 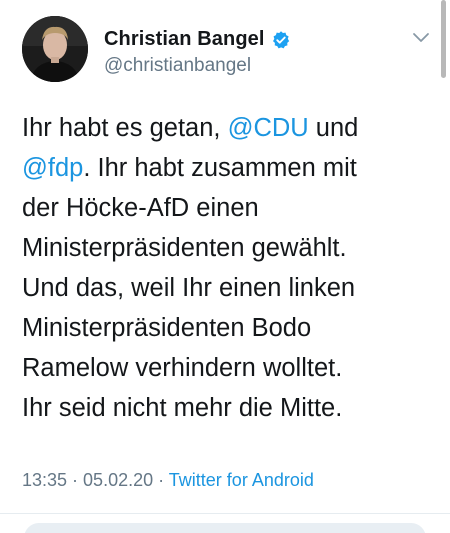 I want to click on chevron-down-icon, so click(x=421, y=38).